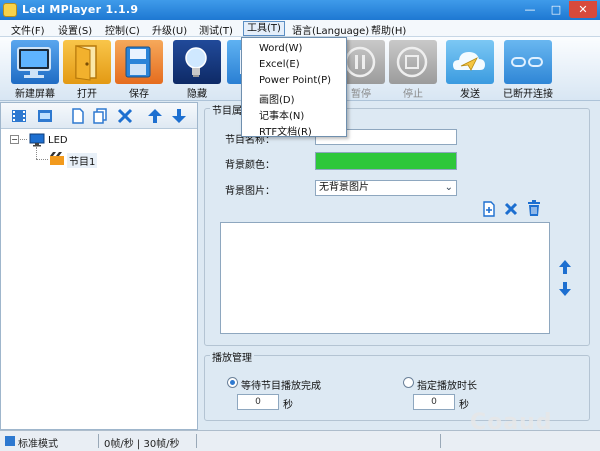  Describe the element at coordinates (138, 62) in the screenshot. I see `save-icon` at that location.